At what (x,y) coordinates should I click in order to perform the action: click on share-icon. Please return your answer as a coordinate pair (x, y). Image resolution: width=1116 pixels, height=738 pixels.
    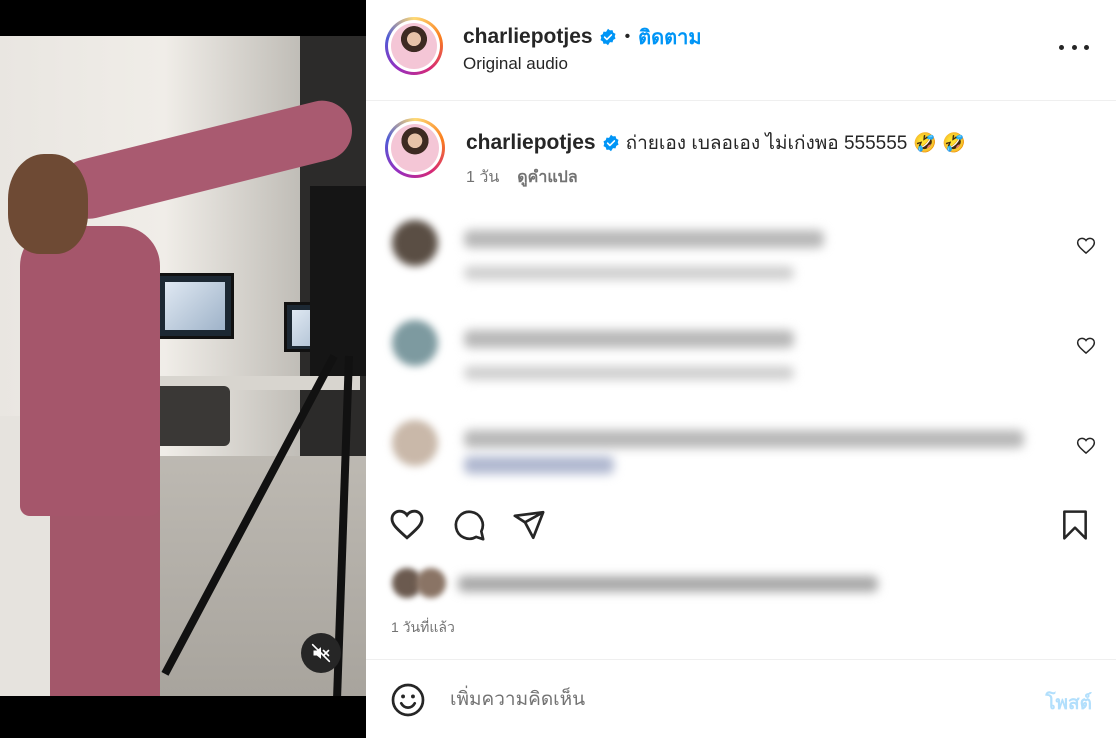
    Looking at the image, I should click on (529, 525).